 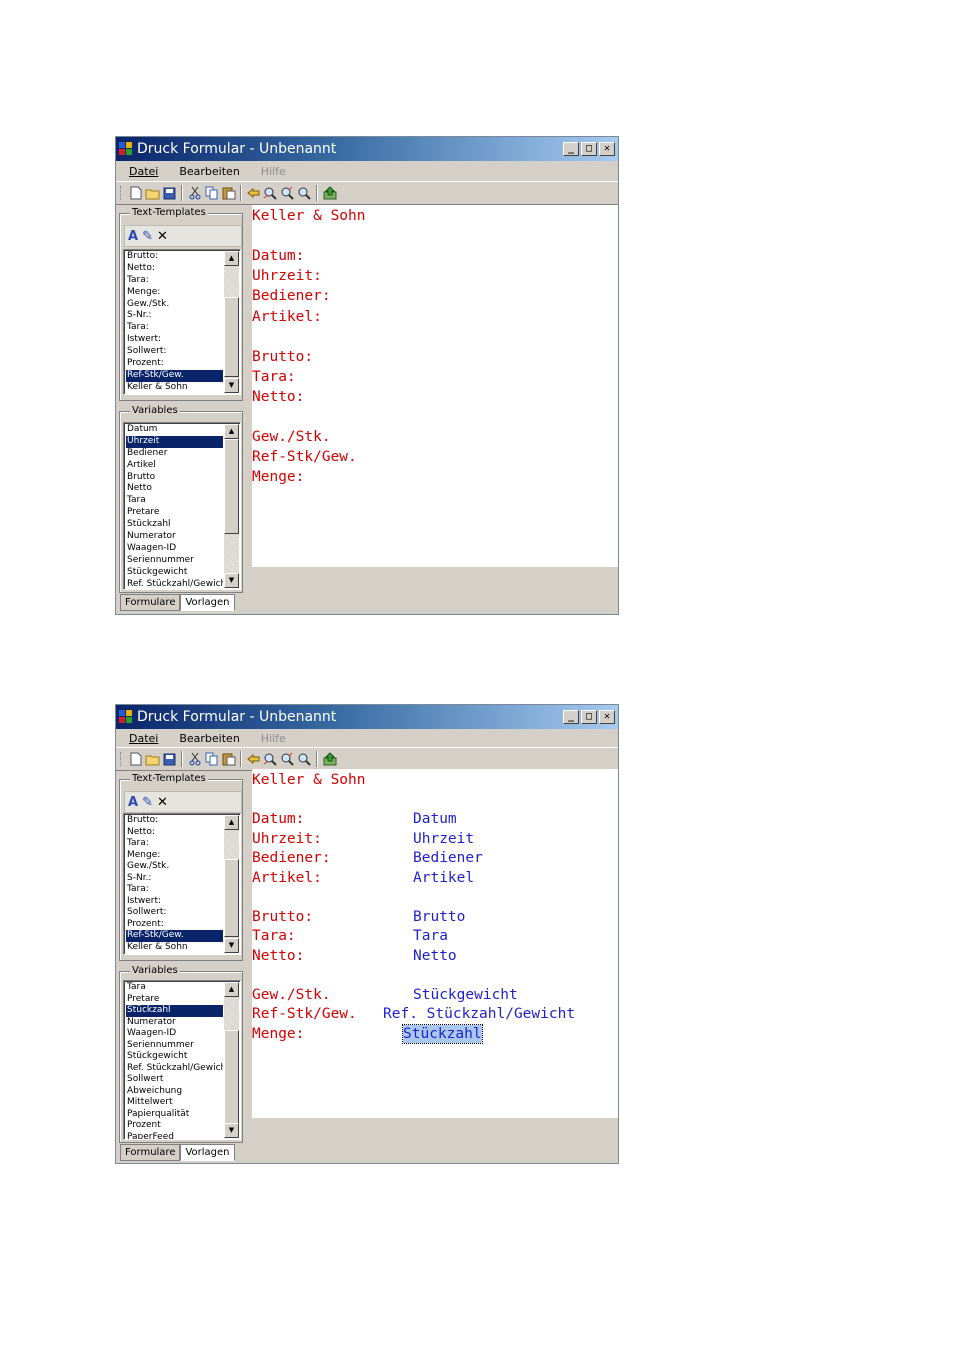 I want to click on editor-line: Datum, so click(x=354, y=819).